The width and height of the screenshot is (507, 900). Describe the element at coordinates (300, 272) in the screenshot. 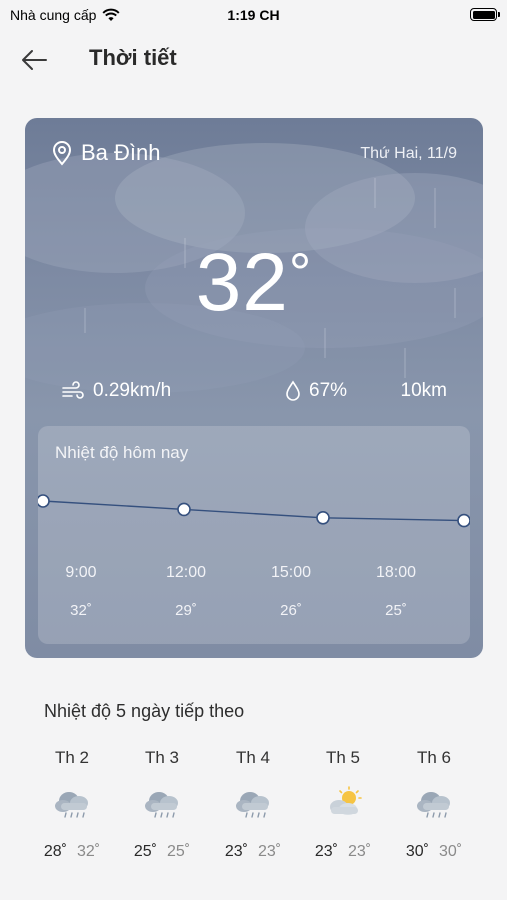

I see `degree-symbol: °` at that location.